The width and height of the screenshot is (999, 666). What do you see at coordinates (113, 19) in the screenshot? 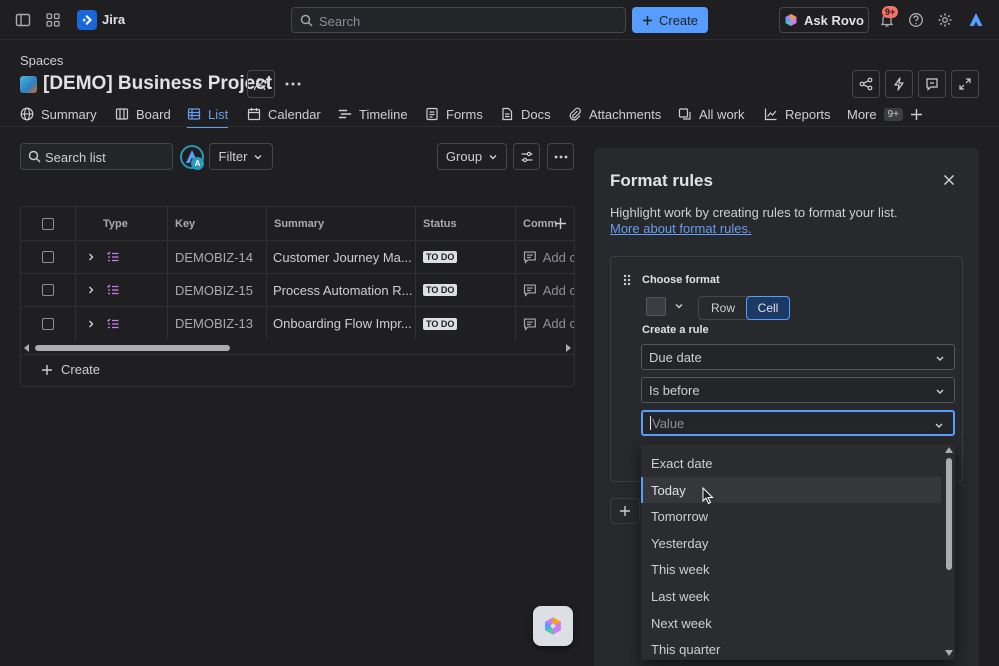
I see `app-name: Jira` at bounding box center [113, 19].